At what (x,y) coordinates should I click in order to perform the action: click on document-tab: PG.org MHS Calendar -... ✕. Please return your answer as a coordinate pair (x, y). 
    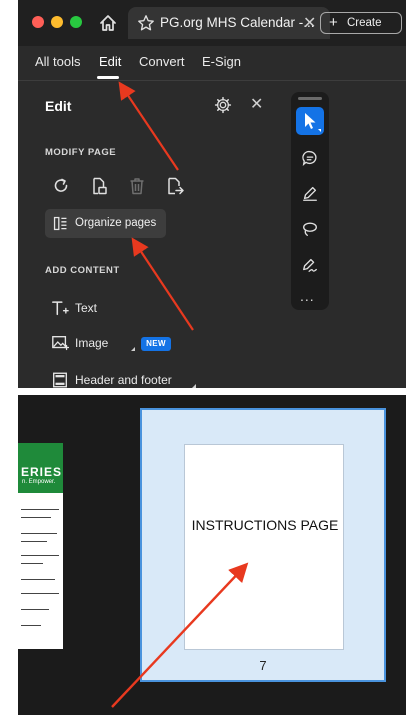
    Looking at the image, I should click on (229, 23).